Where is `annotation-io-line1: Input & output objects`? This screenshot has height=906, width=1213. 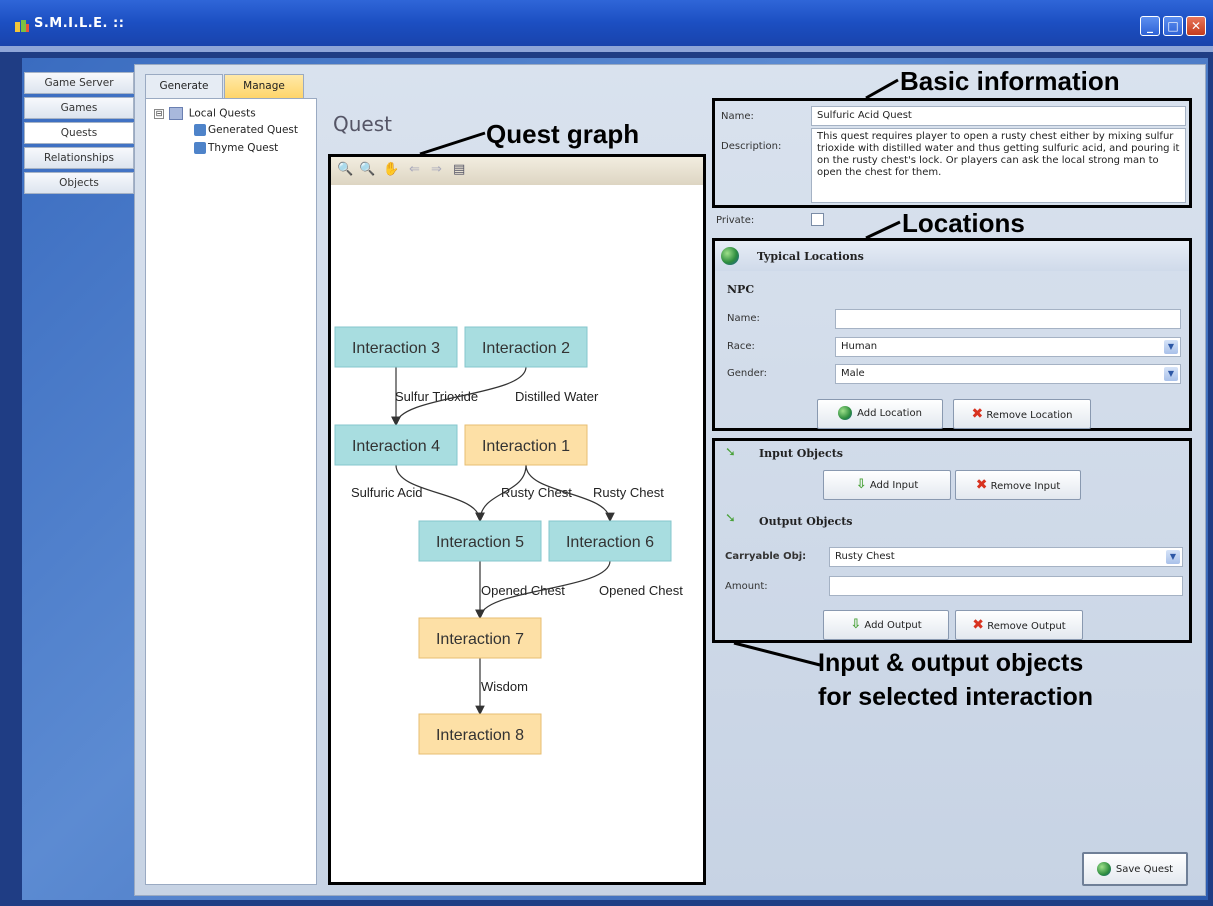 annotation-io-line1: Input & output objects is located at coordinates (951, 663).